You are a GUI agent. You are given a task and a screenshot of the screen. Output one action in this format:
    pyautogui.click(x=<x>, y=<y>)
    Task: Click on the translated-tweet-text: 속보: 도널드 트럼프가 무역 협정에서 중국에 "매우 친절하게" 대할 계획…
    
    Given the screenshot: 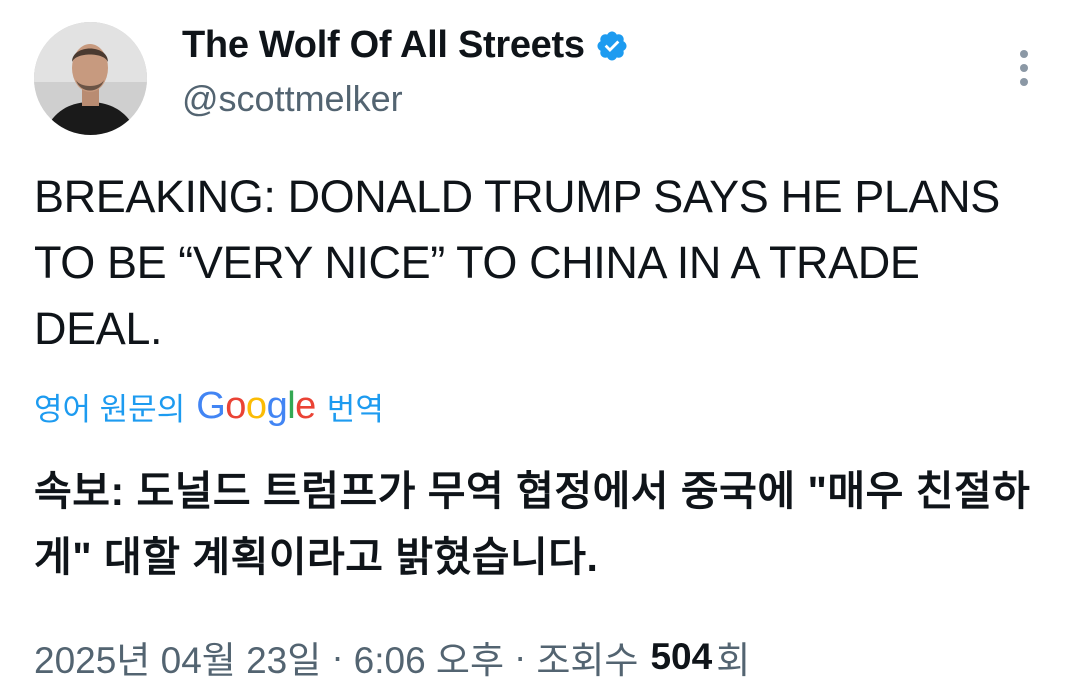 What is the action you would take?
    pyautogui.click(x=532, y=524)
    